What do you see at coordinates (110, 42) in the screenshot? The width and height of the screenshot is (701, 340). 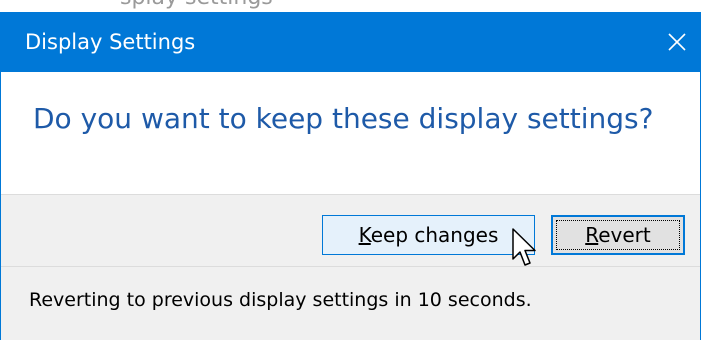 I see `dialog-title: Display Settings` at bounding box center [110, 42].